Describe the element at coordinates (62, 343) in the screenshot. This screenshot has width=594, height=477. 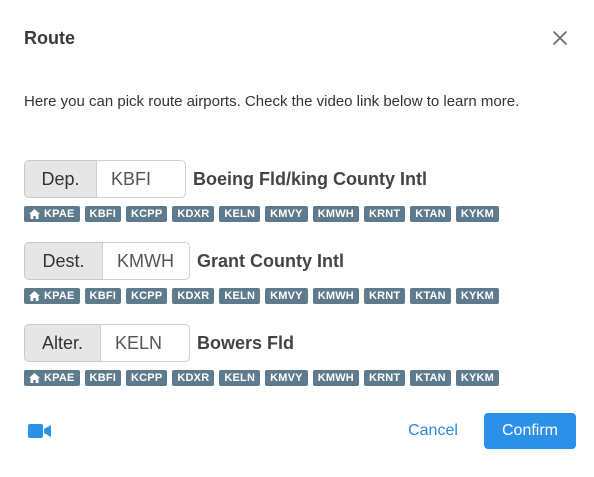
I see `alternate-label: Alter.` at that location.